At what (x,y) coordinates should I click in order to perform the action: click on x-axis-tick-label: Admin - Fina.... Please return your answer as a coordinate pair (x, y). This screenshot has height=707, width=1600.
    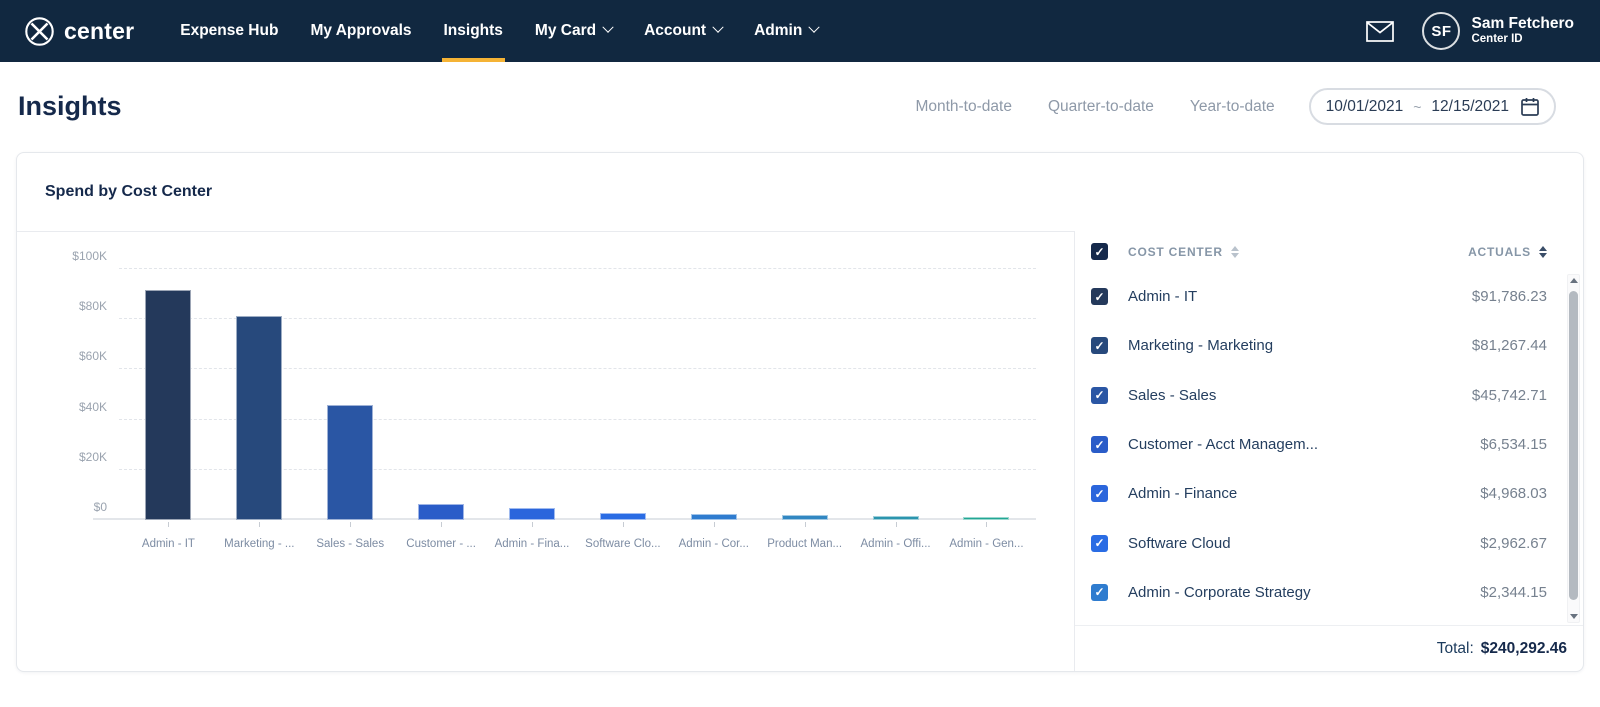
    Looking at the image, I should click on (532, 544).